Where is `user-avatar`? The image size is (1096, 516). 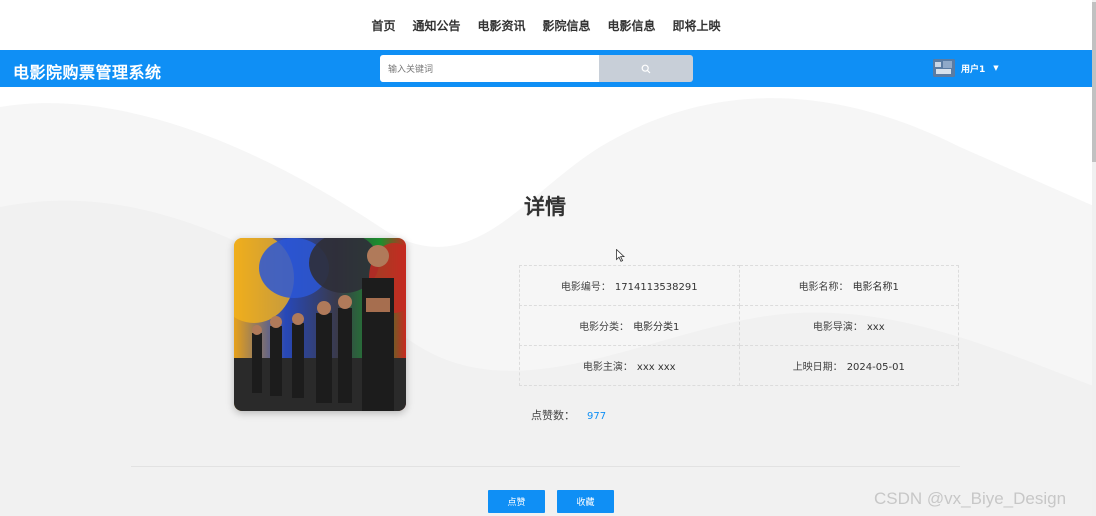 user-avatar is located at coordinates (944, 68).